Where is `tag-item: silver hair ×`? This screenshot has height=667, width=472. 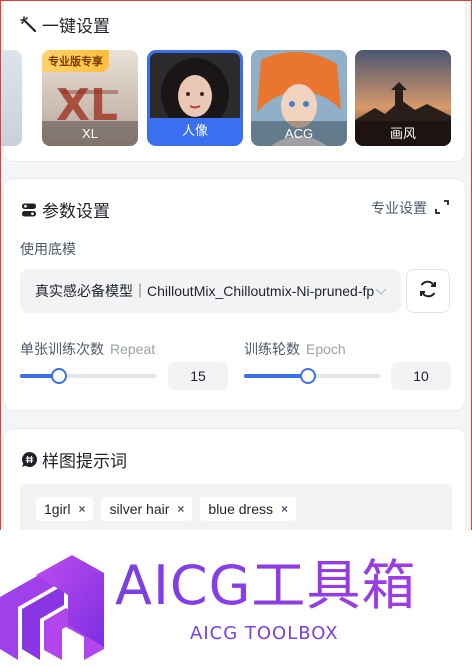
tag-item: silver hair × is located at coordinates (147, 509).